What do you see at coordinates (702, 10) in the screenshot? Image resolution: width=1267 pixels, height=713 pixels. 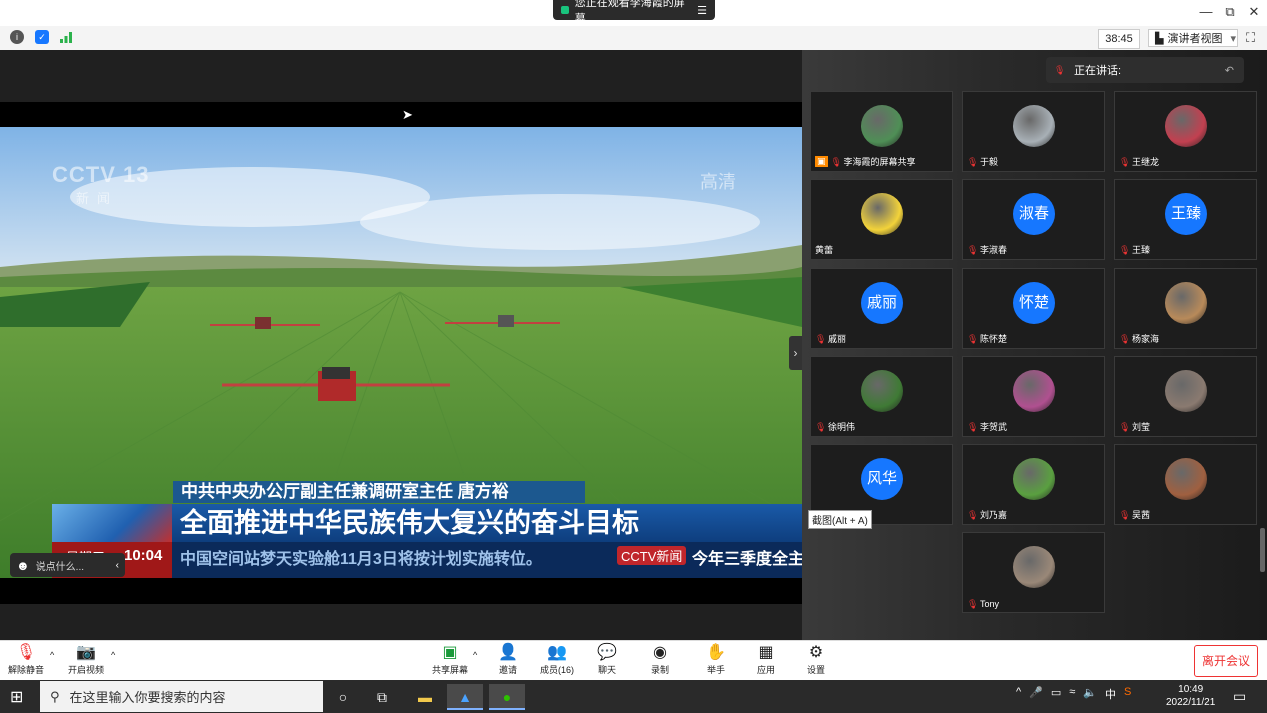 I see `menu-icon: ☰` at bounding box center [702, 10].